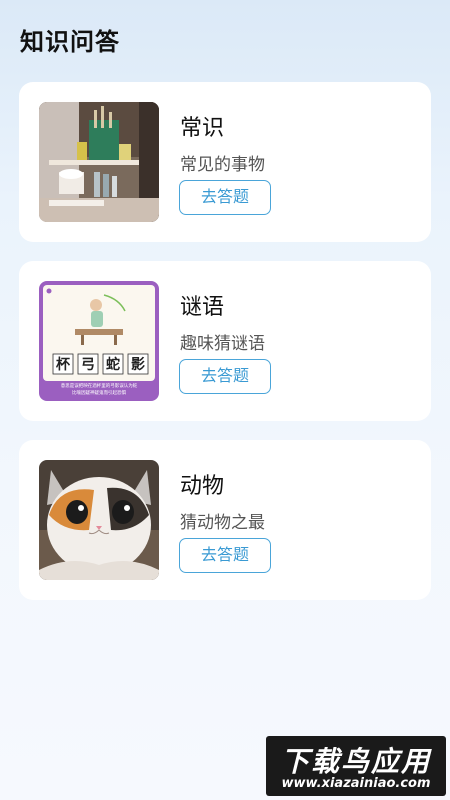  I want to click on category-subtitle: 常见的事物, so click(222, 165).